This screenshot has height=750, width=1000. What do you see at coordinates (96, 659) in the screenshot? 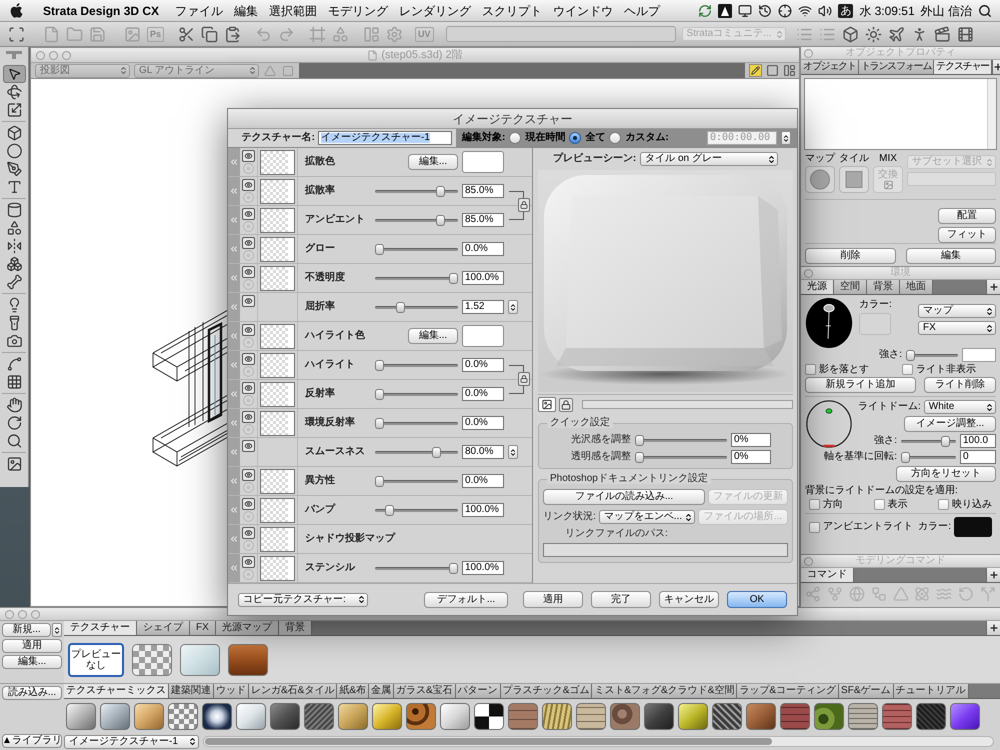
I see `texture-thumbnail: プレビューなし` at bounding box center [96, 659].